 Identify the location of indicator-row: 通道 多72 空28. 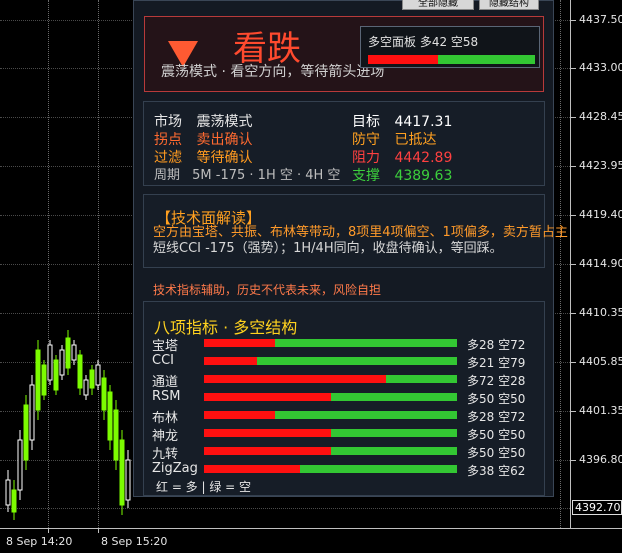
(348, 380).